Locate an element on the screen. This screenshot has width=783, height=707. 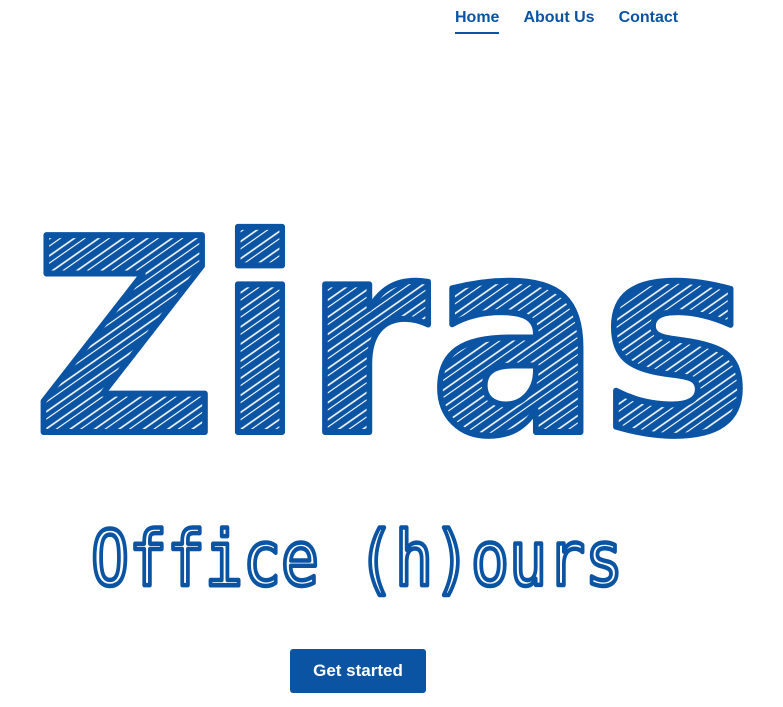
tagline-text: Office (h)ours is located at coordinates (357, 559).